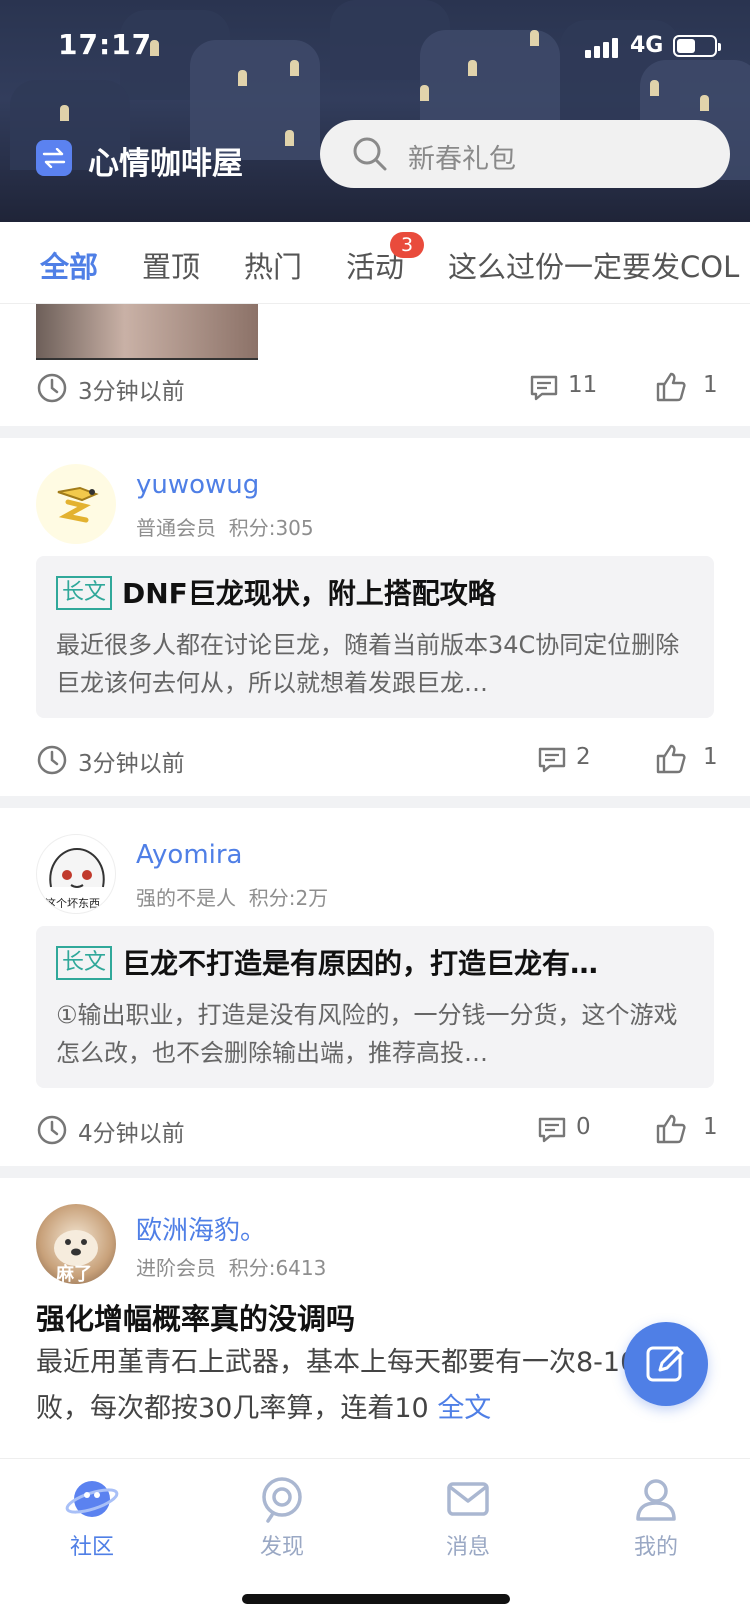 This screenshot has height=1624, width=750. I want to click on post-image, so click(147, 332).